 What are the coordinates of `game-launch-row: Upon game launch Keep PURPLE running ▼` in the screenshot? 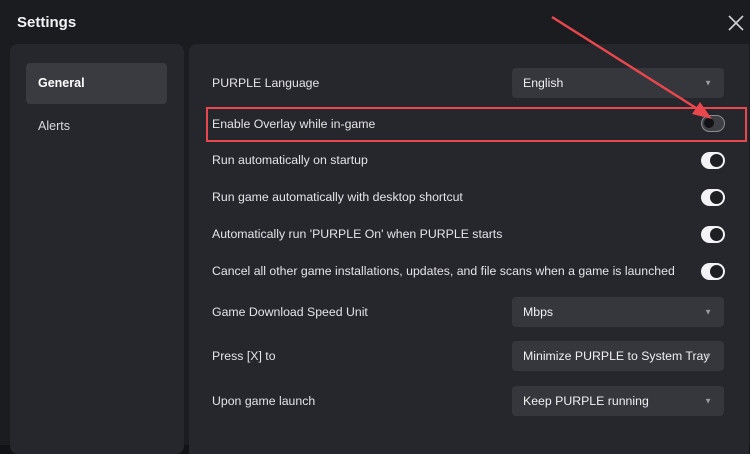 It's located at (469, 401).